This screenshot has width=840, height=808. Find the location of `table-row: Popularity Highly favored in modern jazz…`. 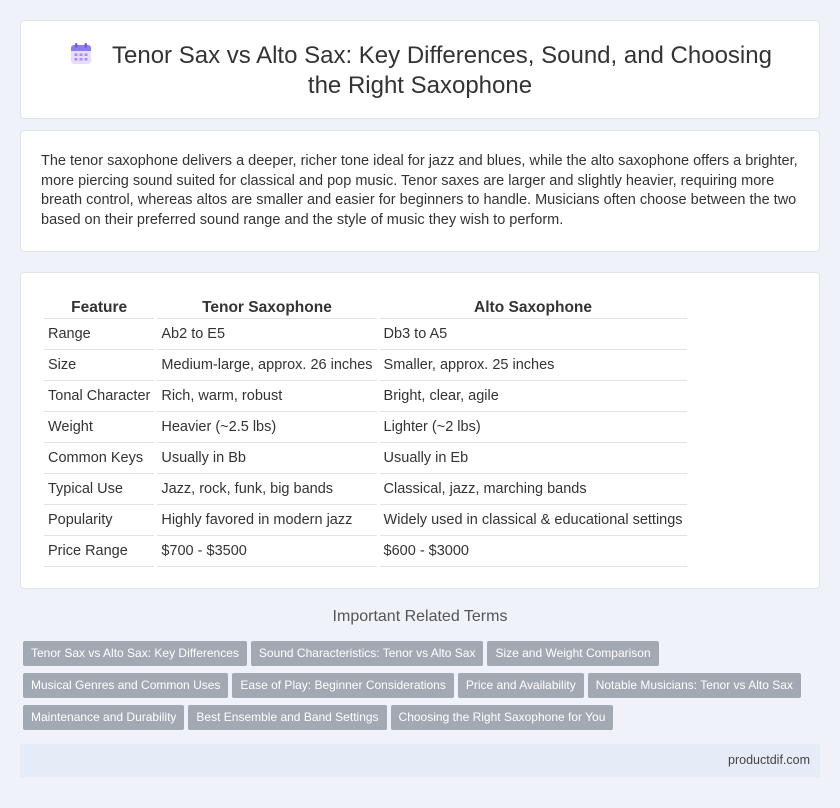

table-row: Popularity Highly favored in modern jazz… is located at coordinates (365, 520).